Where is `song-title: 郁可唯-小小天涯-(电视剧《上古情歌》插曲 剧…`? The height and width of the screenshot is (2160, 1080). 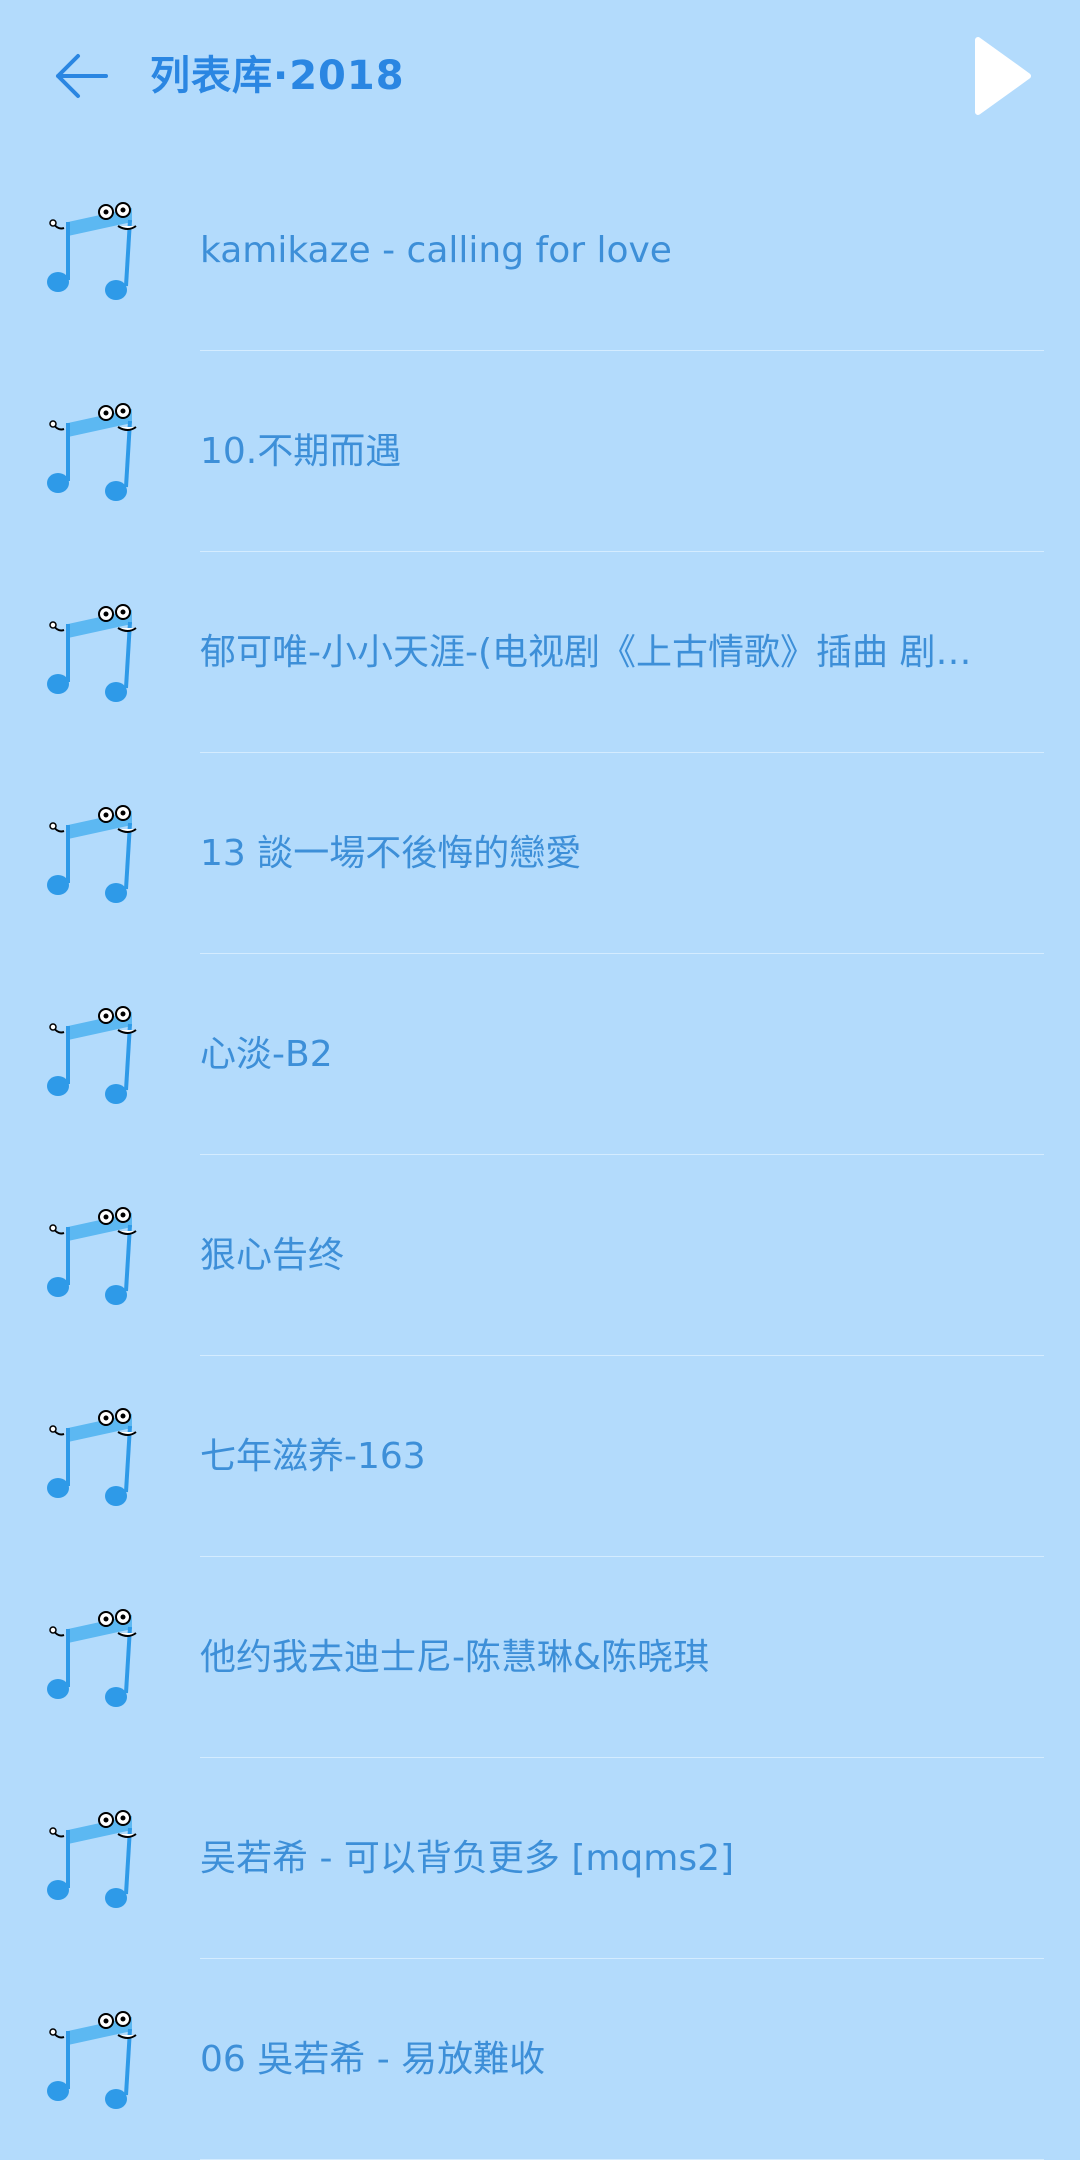
song-title: 郁可唯-小小天涯-(电视剧《上古情歌》插曲 剧… is located at coordinates (586, 652).